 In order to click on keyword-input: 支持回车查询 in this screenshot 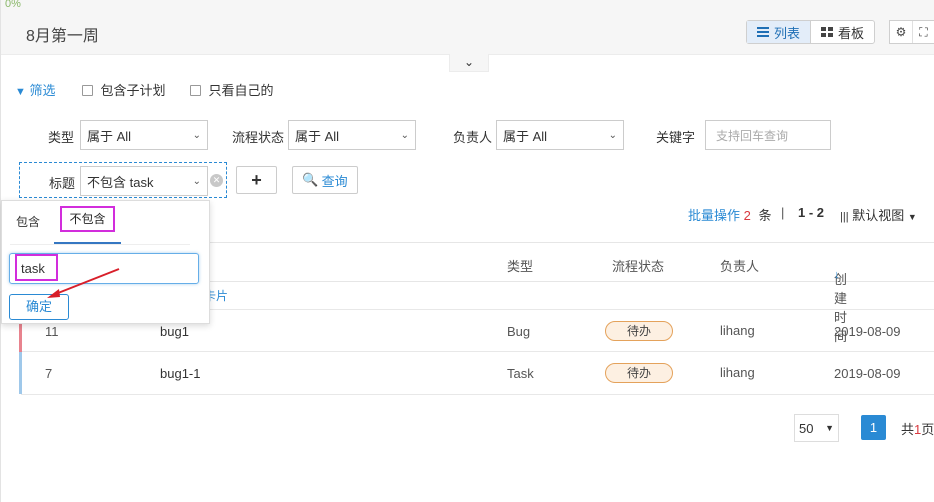, I will do `click(768, 135)`.